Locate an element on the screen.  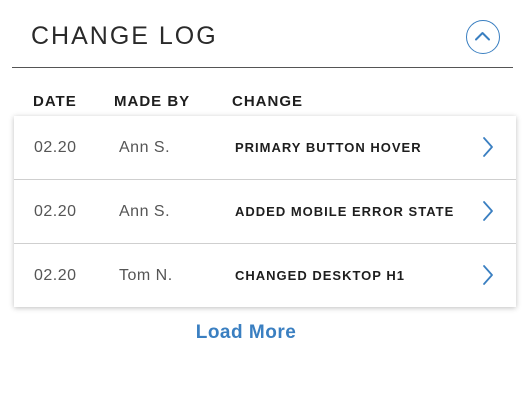
row-change: CHANGED DESKTOP H1 is located at coordinates (320, 275).